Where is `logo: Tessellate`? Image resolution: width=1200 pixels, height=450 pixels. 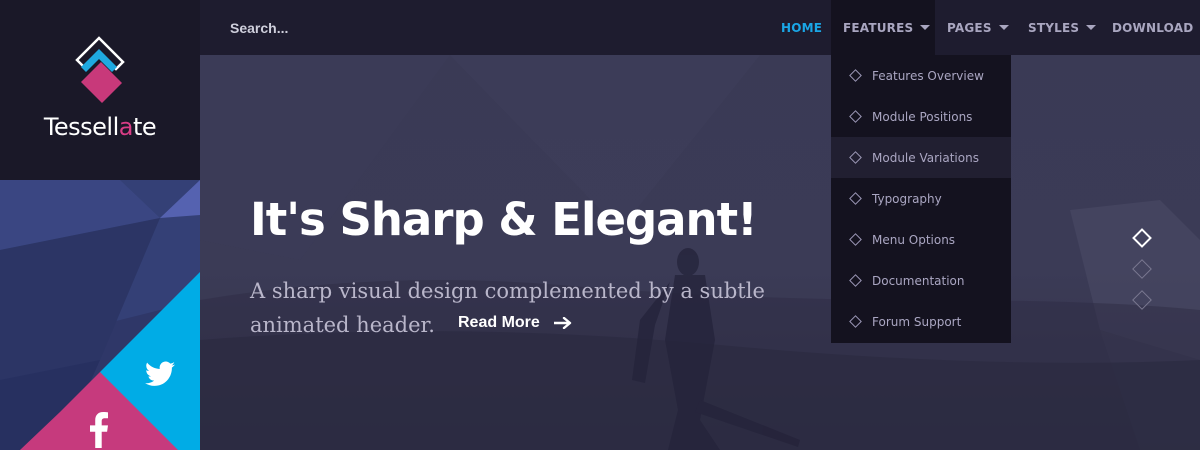
logo: Tessellate is located at coordinates (100, 90).